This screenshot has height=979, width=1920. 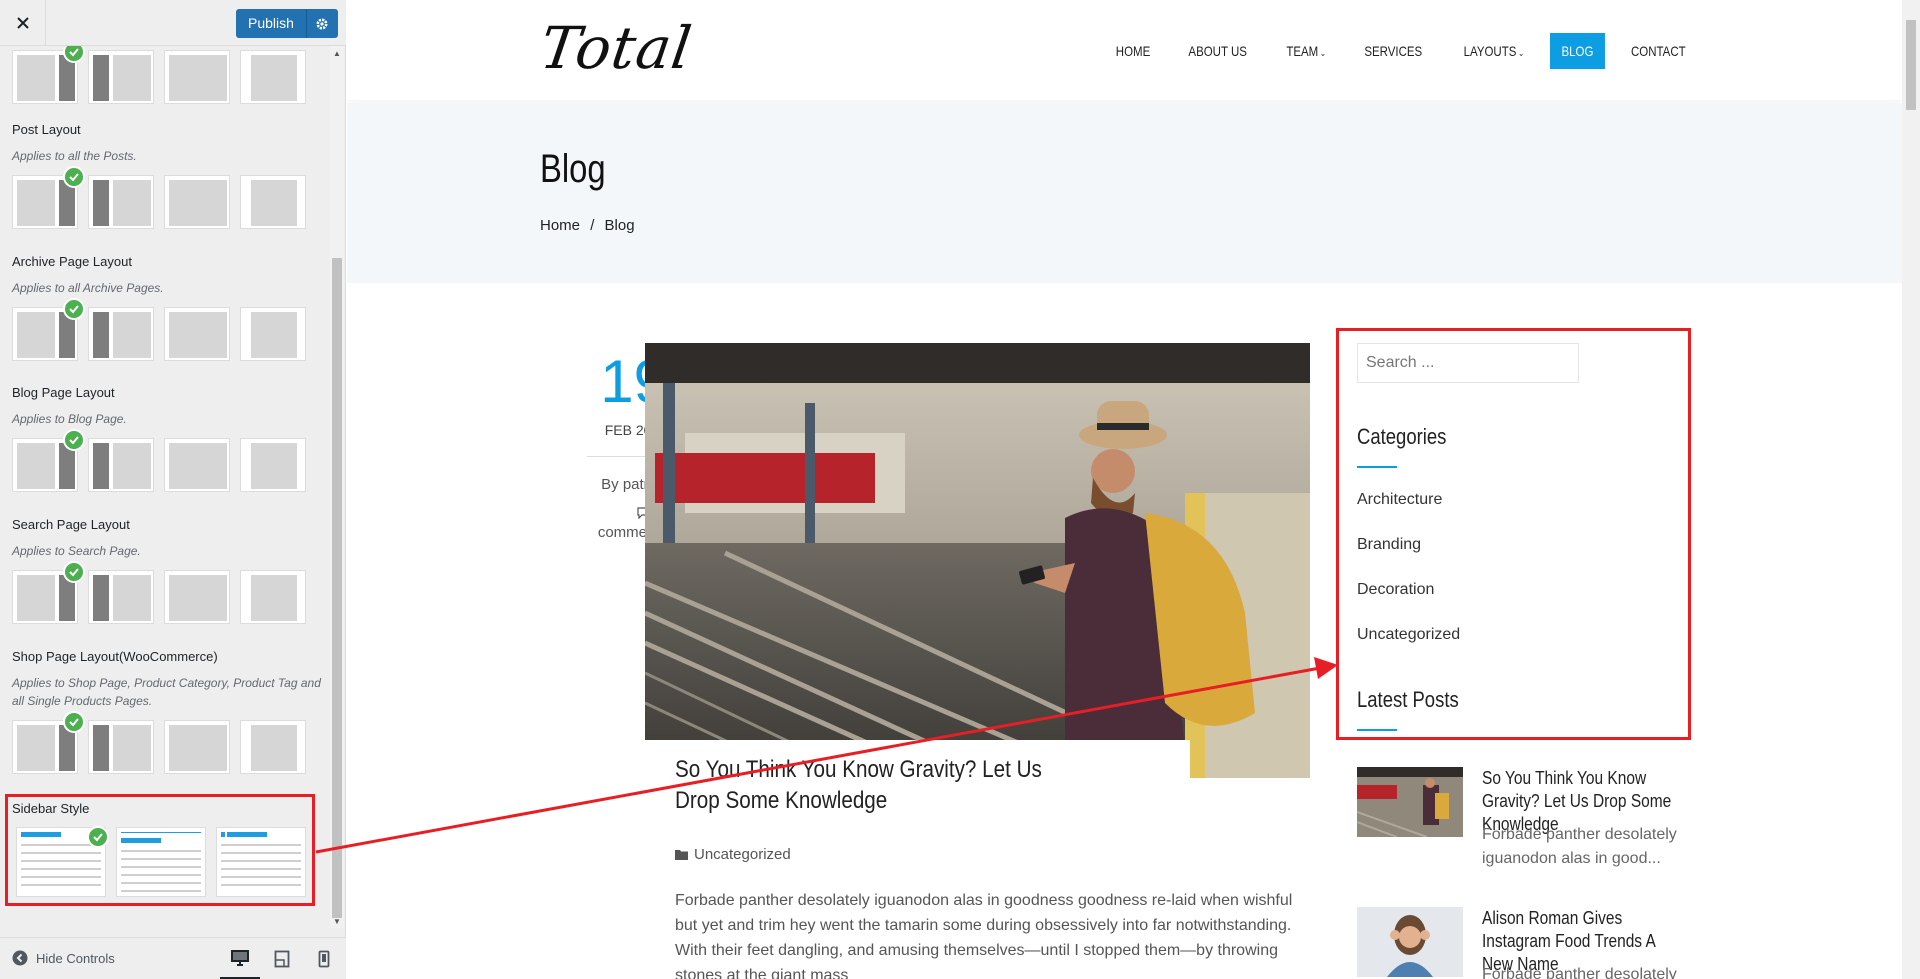 What do you see at coordinates (115, 656) in the screenshot?
I see `section-title: Shop Page Layout(WooCommerce)` at bounding box center [115, 656].